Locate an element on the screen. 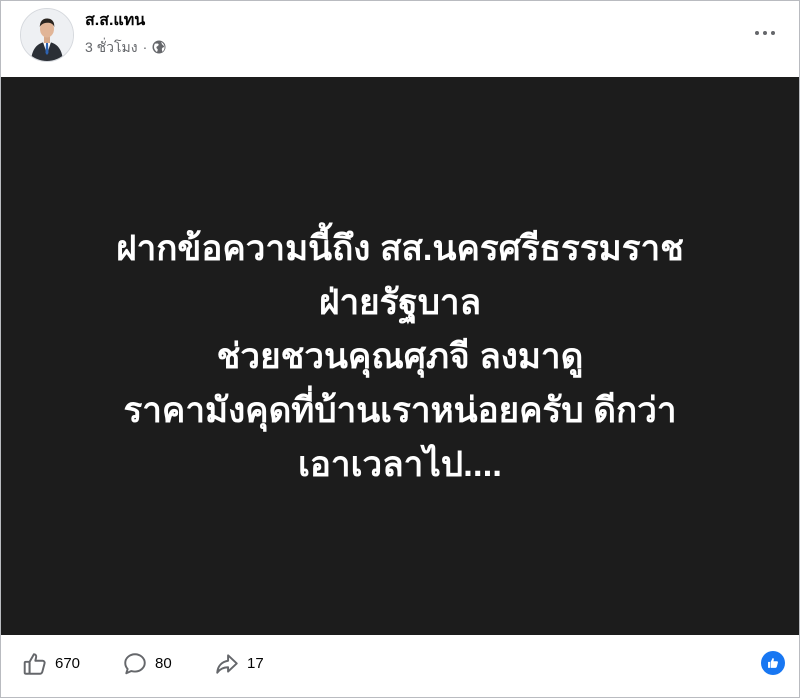  comment-count: 80 is located at coordinates (163, 663).